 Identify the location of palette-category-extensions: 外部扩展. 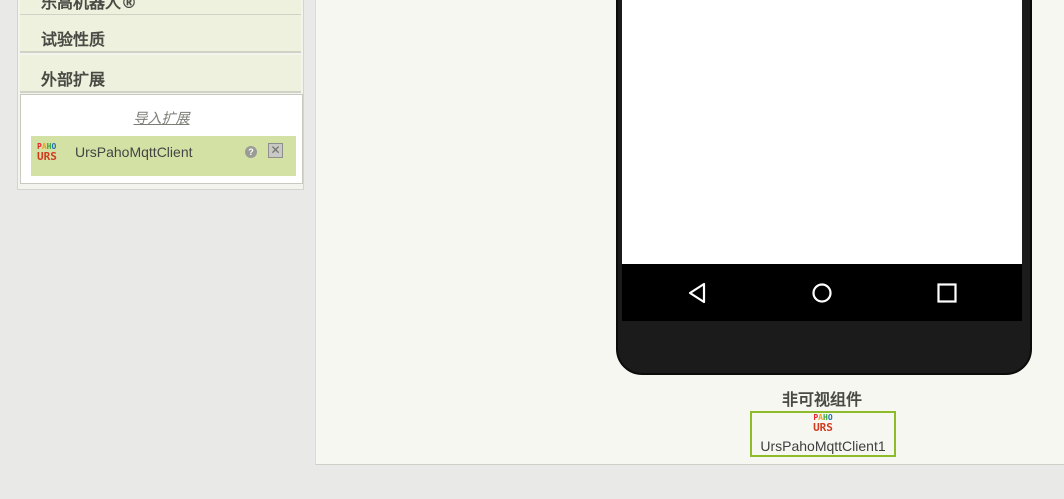
(160, 74).